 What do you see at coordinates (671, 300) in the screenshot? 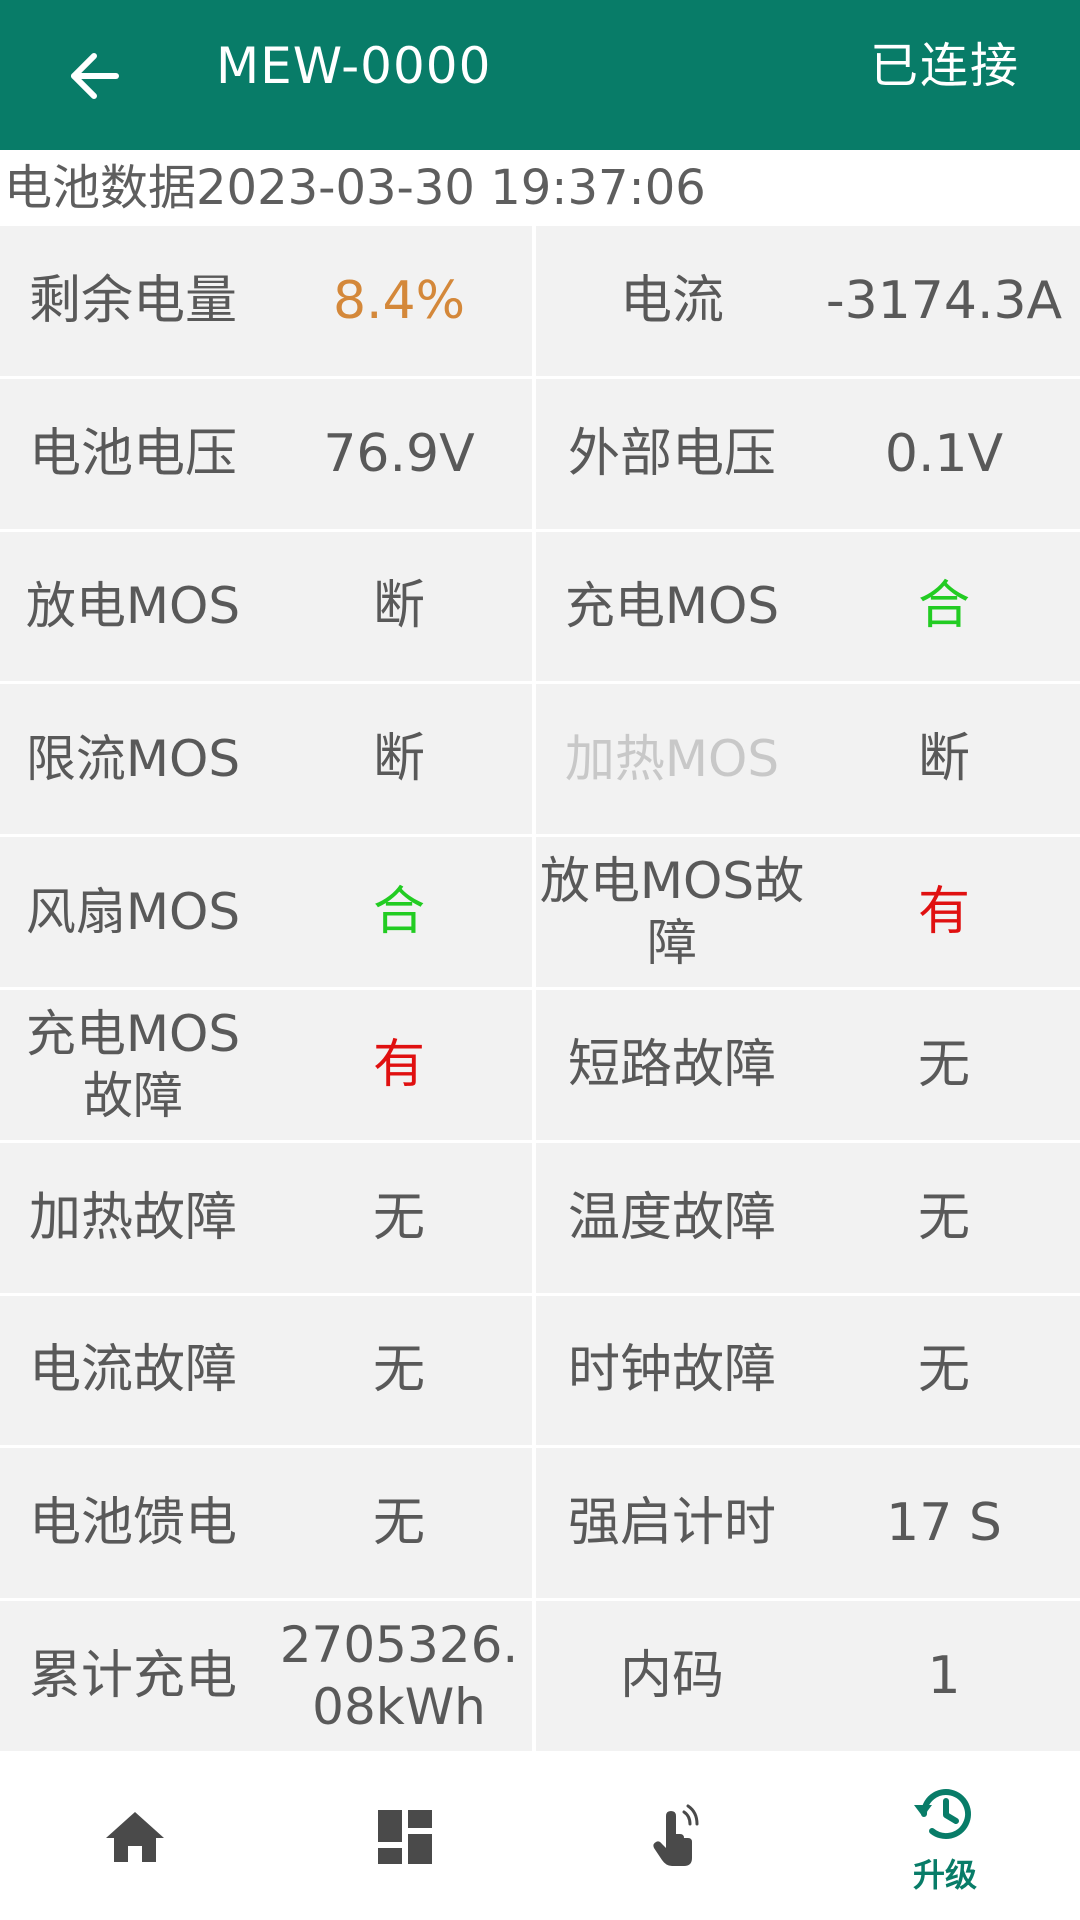
I see `cell-label: 电流` at bounding box center [671, 300].